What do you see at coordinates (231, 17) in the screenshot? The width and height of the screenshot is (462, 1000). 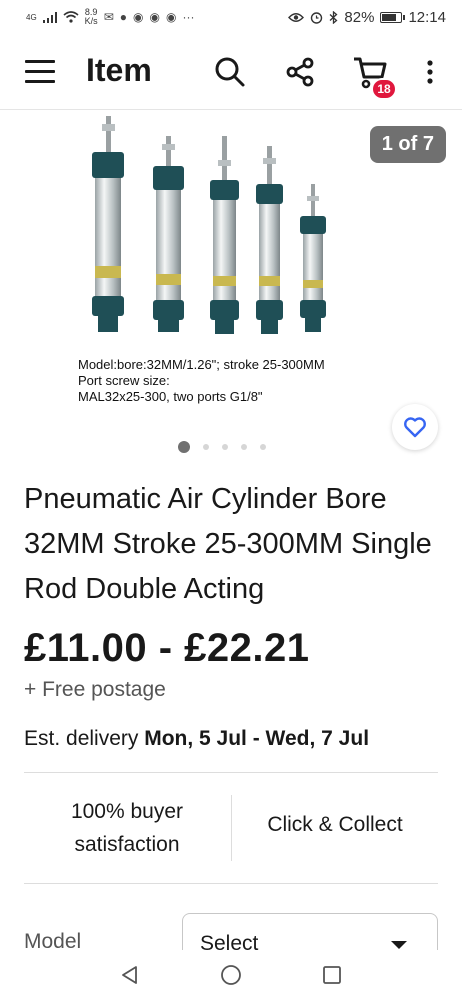 I see `status-bar: 4G 8.9 K/s ✉ ● ◉ ◉ ◉ ··· 82% 12:14` at bounding box center [231, 17].